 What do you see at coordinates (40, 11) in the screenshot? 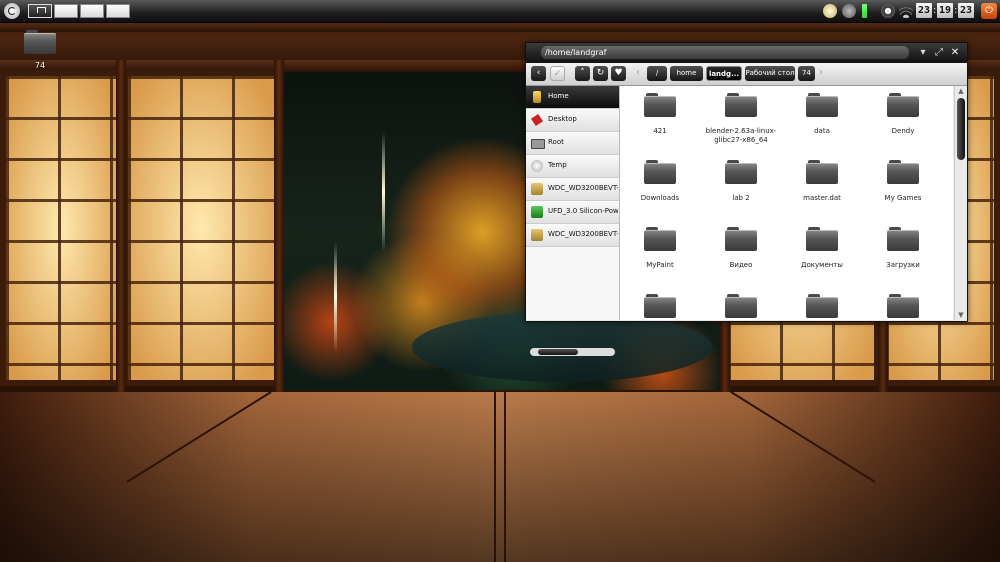
I see `show-desktop-button` at bounding box center [40, 11].